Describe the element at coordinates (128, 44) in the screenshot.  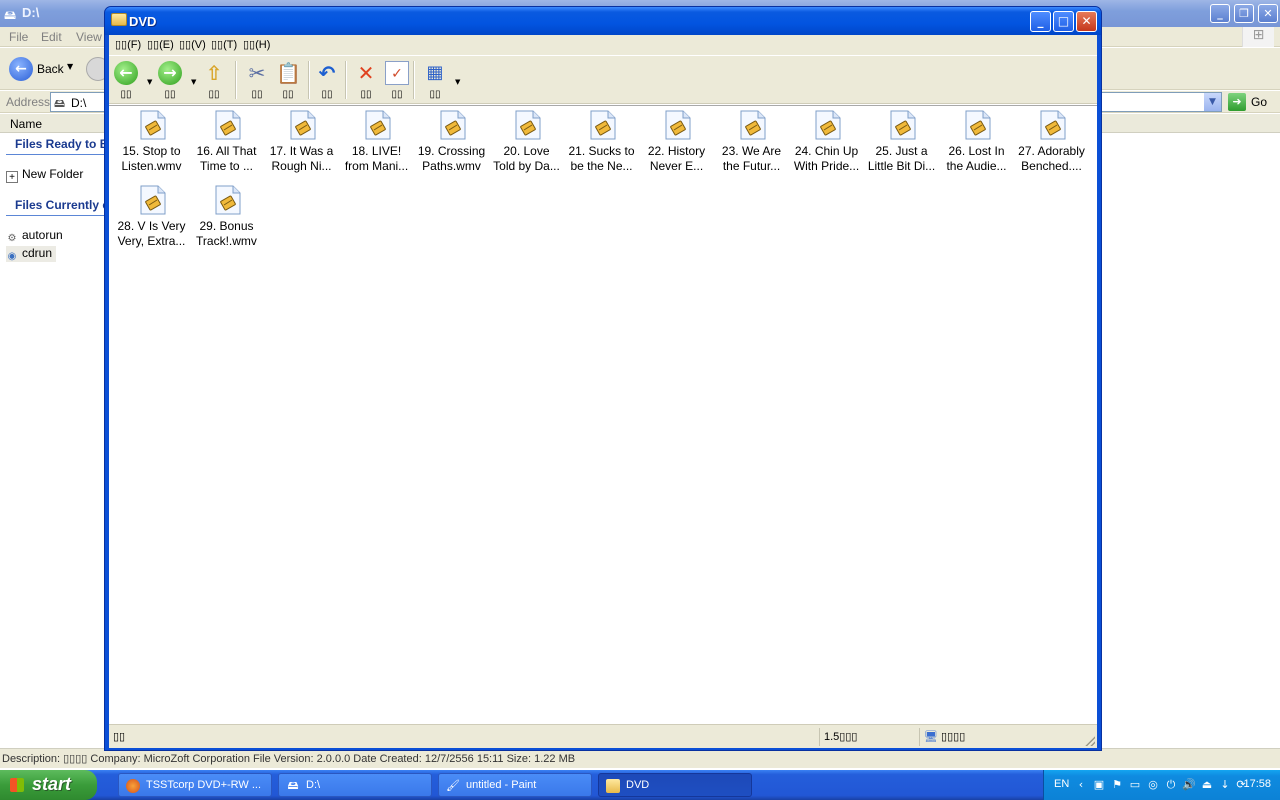
I see `menu-file: ▯▯(F)` at that location.